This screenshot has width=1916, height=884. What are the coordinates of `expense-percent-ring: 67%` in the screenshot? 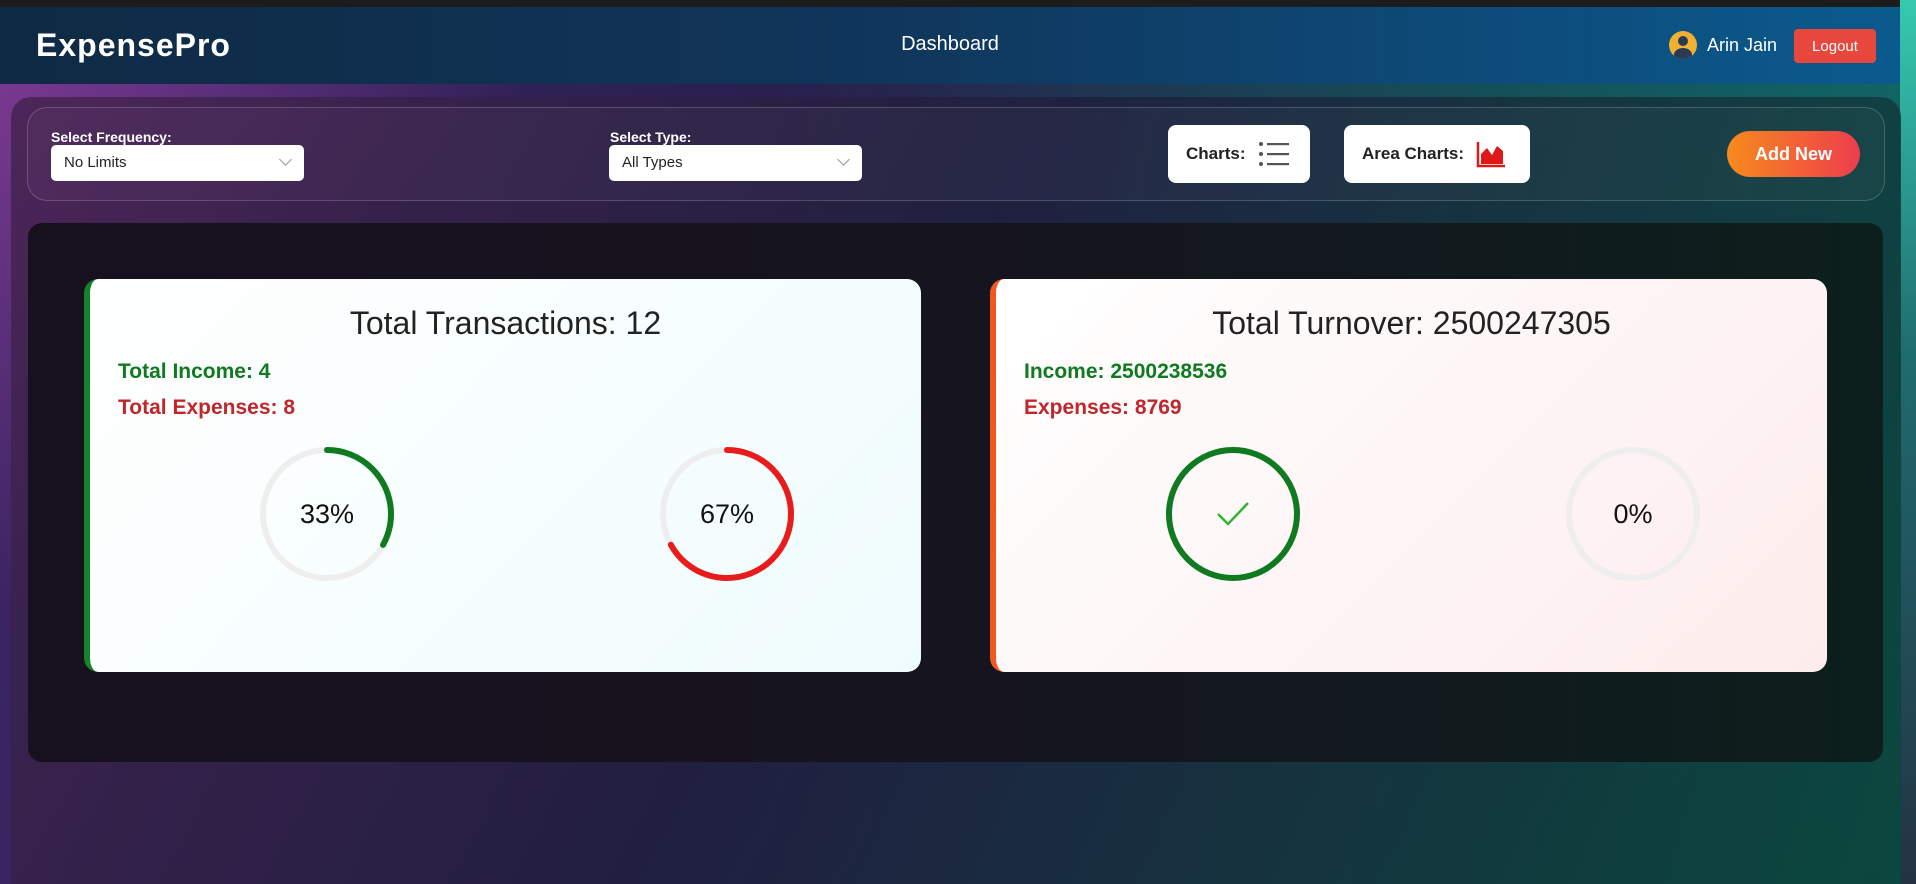 It's located at (727, 514).